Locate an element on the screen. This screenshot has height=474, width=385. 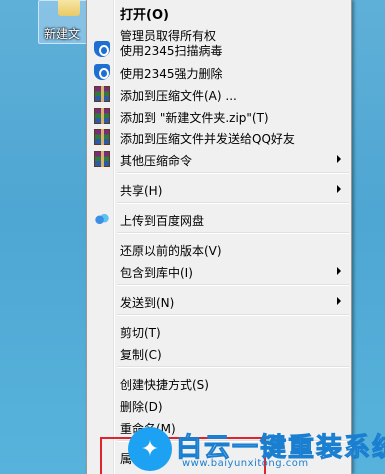
menu-item-restore-versions: 还原以前的版本(V) is located at coordinates (220, 249).